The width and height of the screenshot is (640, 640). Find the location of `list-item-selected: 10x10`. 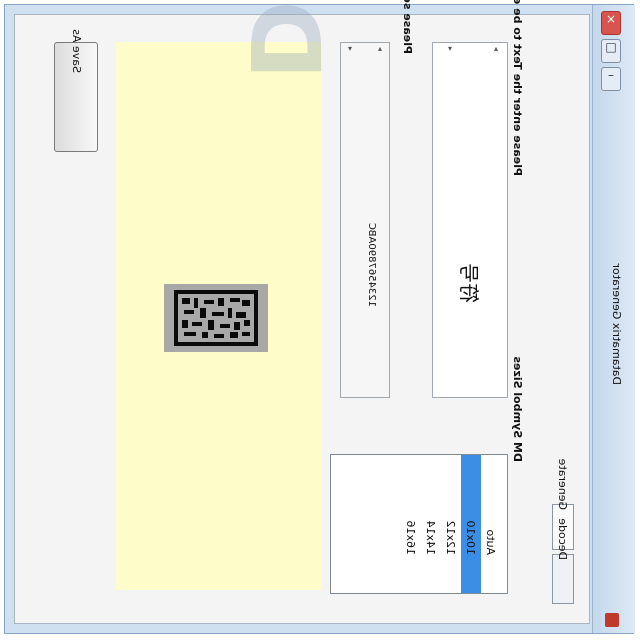

list-item-selected: 10x10 is located at coordinates (471, 524).